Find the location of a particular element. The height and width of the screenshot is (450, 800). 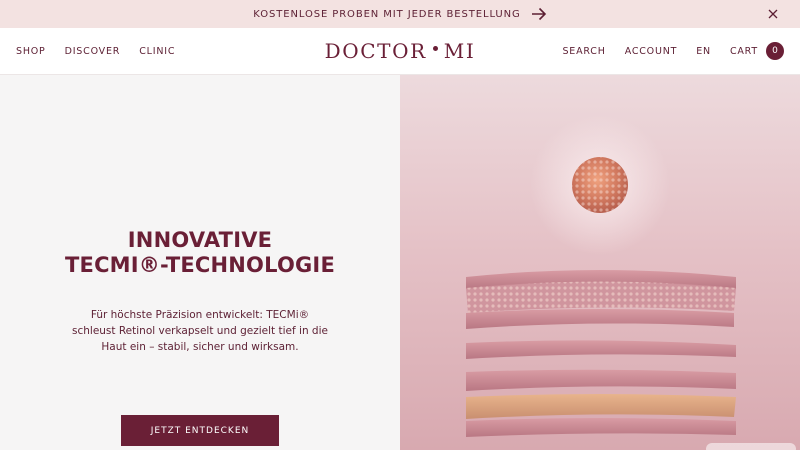

promo-bar: KOSTENLOSE PROBEN MIT JEDER BESTELLUNG is located at coordinates (400, 14).